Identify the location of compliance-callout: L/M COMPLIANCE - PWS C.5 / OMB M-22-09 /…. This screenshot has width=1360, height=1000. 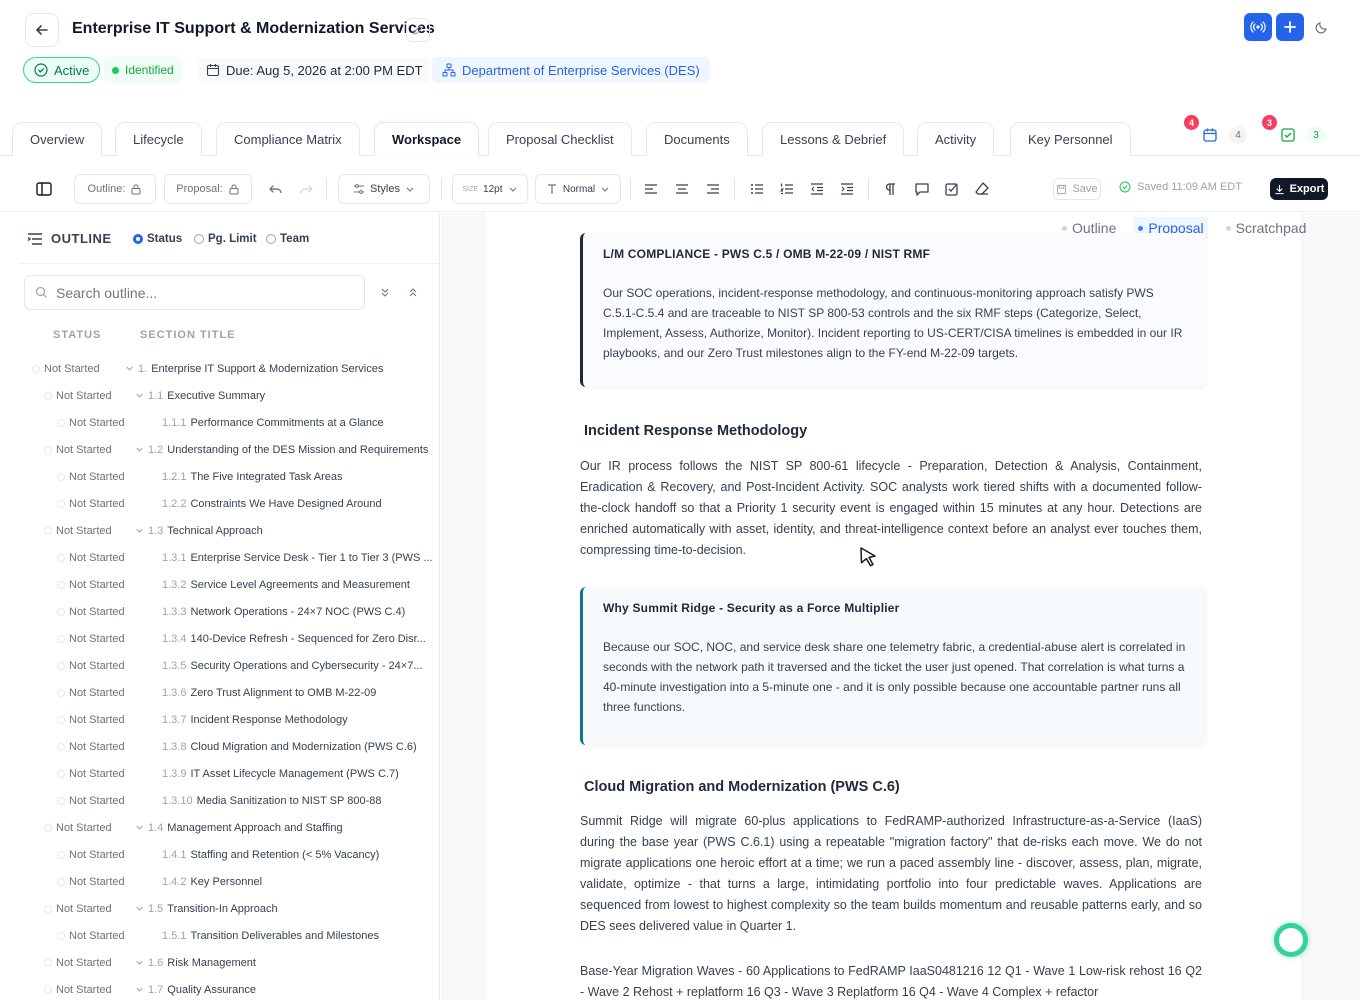
(893, 310).